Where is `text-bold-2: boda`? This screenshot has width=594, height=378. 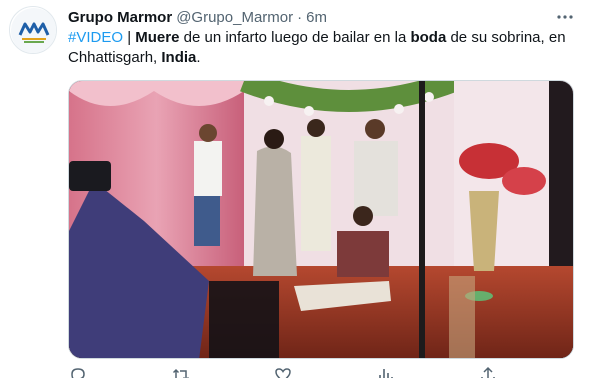
text-bold-2: boda is located at coordinates (428, 37).